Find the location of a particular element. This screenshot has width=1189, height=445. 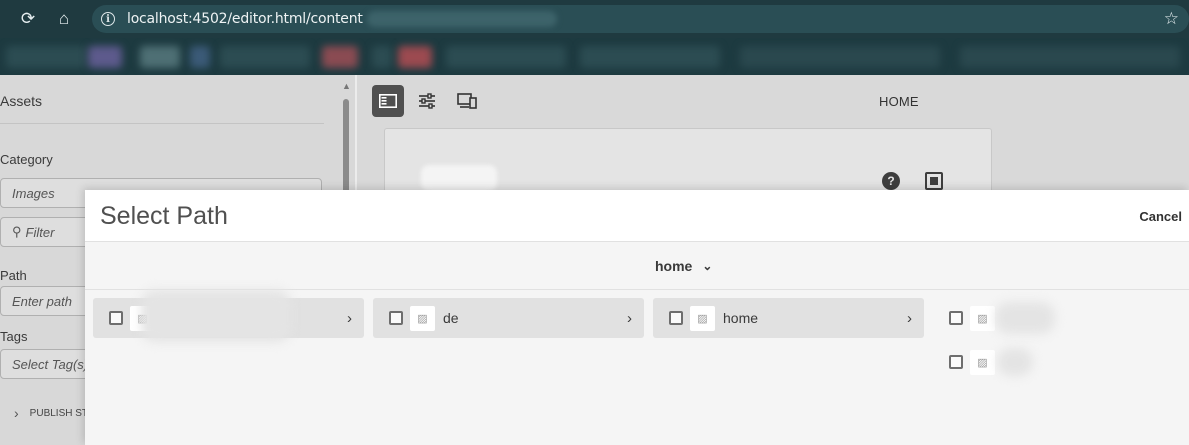

column-item: ▨ de › is located at coordinates (508, 318).